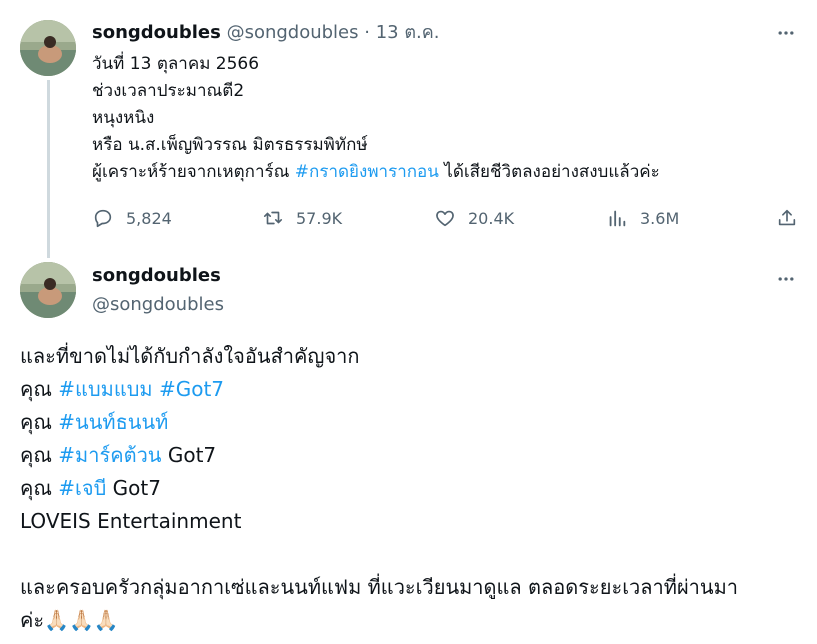  I want to click on hashtag-link: #แบมแบม, so click(105, 389).